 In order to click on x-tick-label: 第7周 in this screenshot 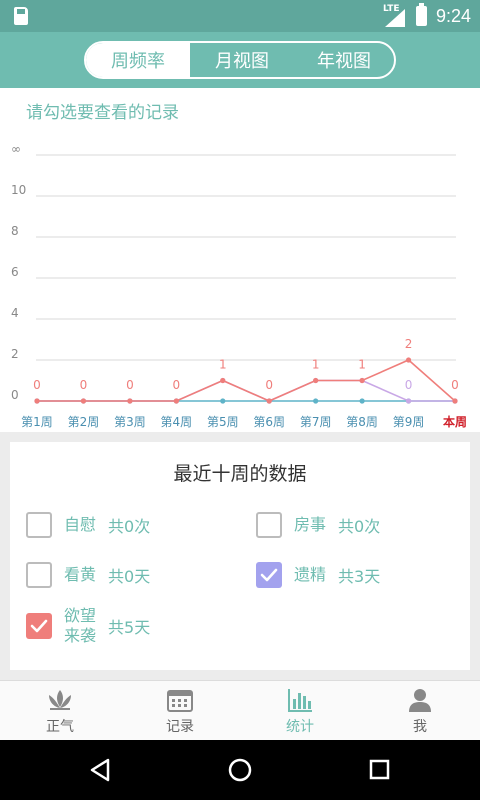, I will do `click(316, 422)`.